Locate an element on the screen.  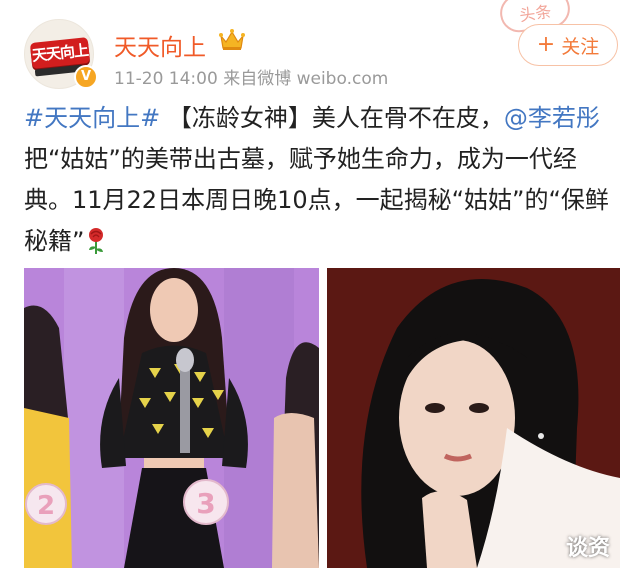
follow-button: + 关注 is located at coordinates (568, 45).